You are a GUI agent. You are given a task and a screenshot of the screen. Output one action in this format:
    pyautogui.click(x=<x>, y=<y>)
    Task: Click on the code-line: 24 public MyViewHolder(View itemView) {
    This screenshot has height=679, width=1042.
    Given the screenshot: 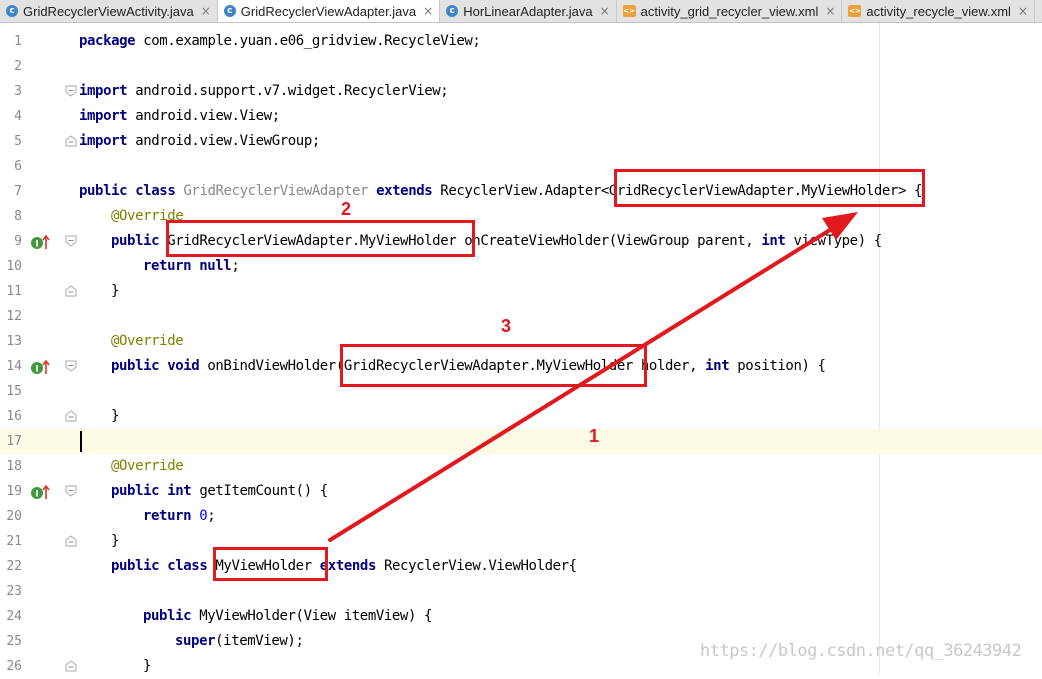 What is the action you would take?
    pyautogui.click(x=521, y=616)
    